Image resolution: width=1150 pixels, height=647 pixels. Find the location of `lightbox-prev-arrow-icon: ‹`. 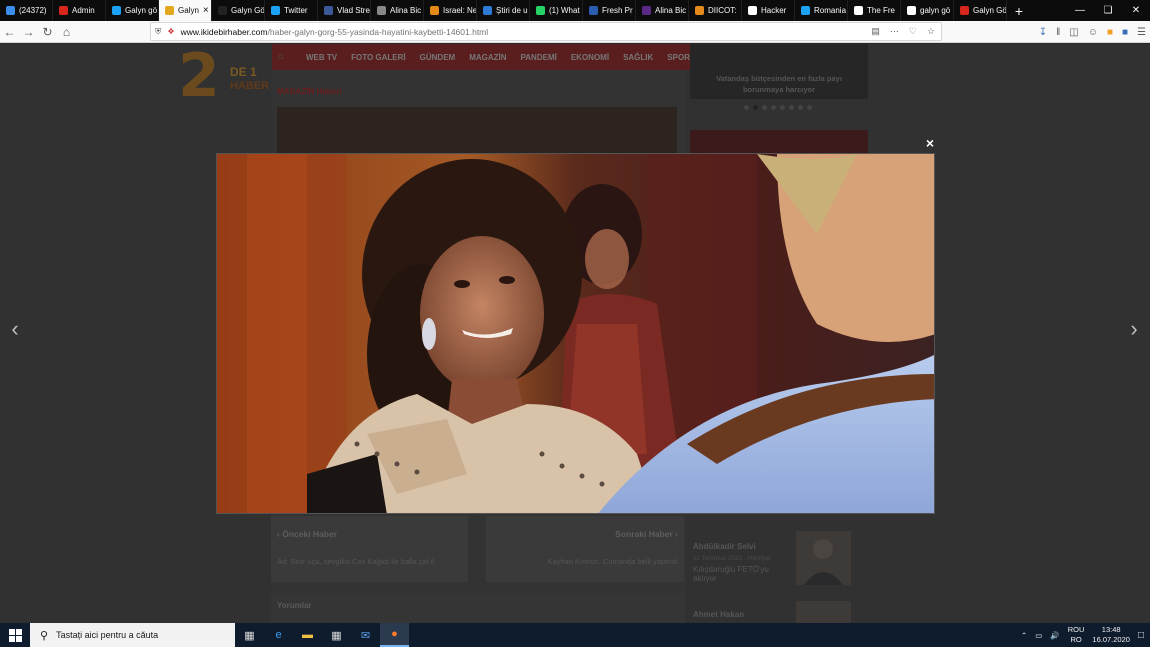

lightbox-prev-arrow-icon: ‹ is located at coordinates (15, 329).